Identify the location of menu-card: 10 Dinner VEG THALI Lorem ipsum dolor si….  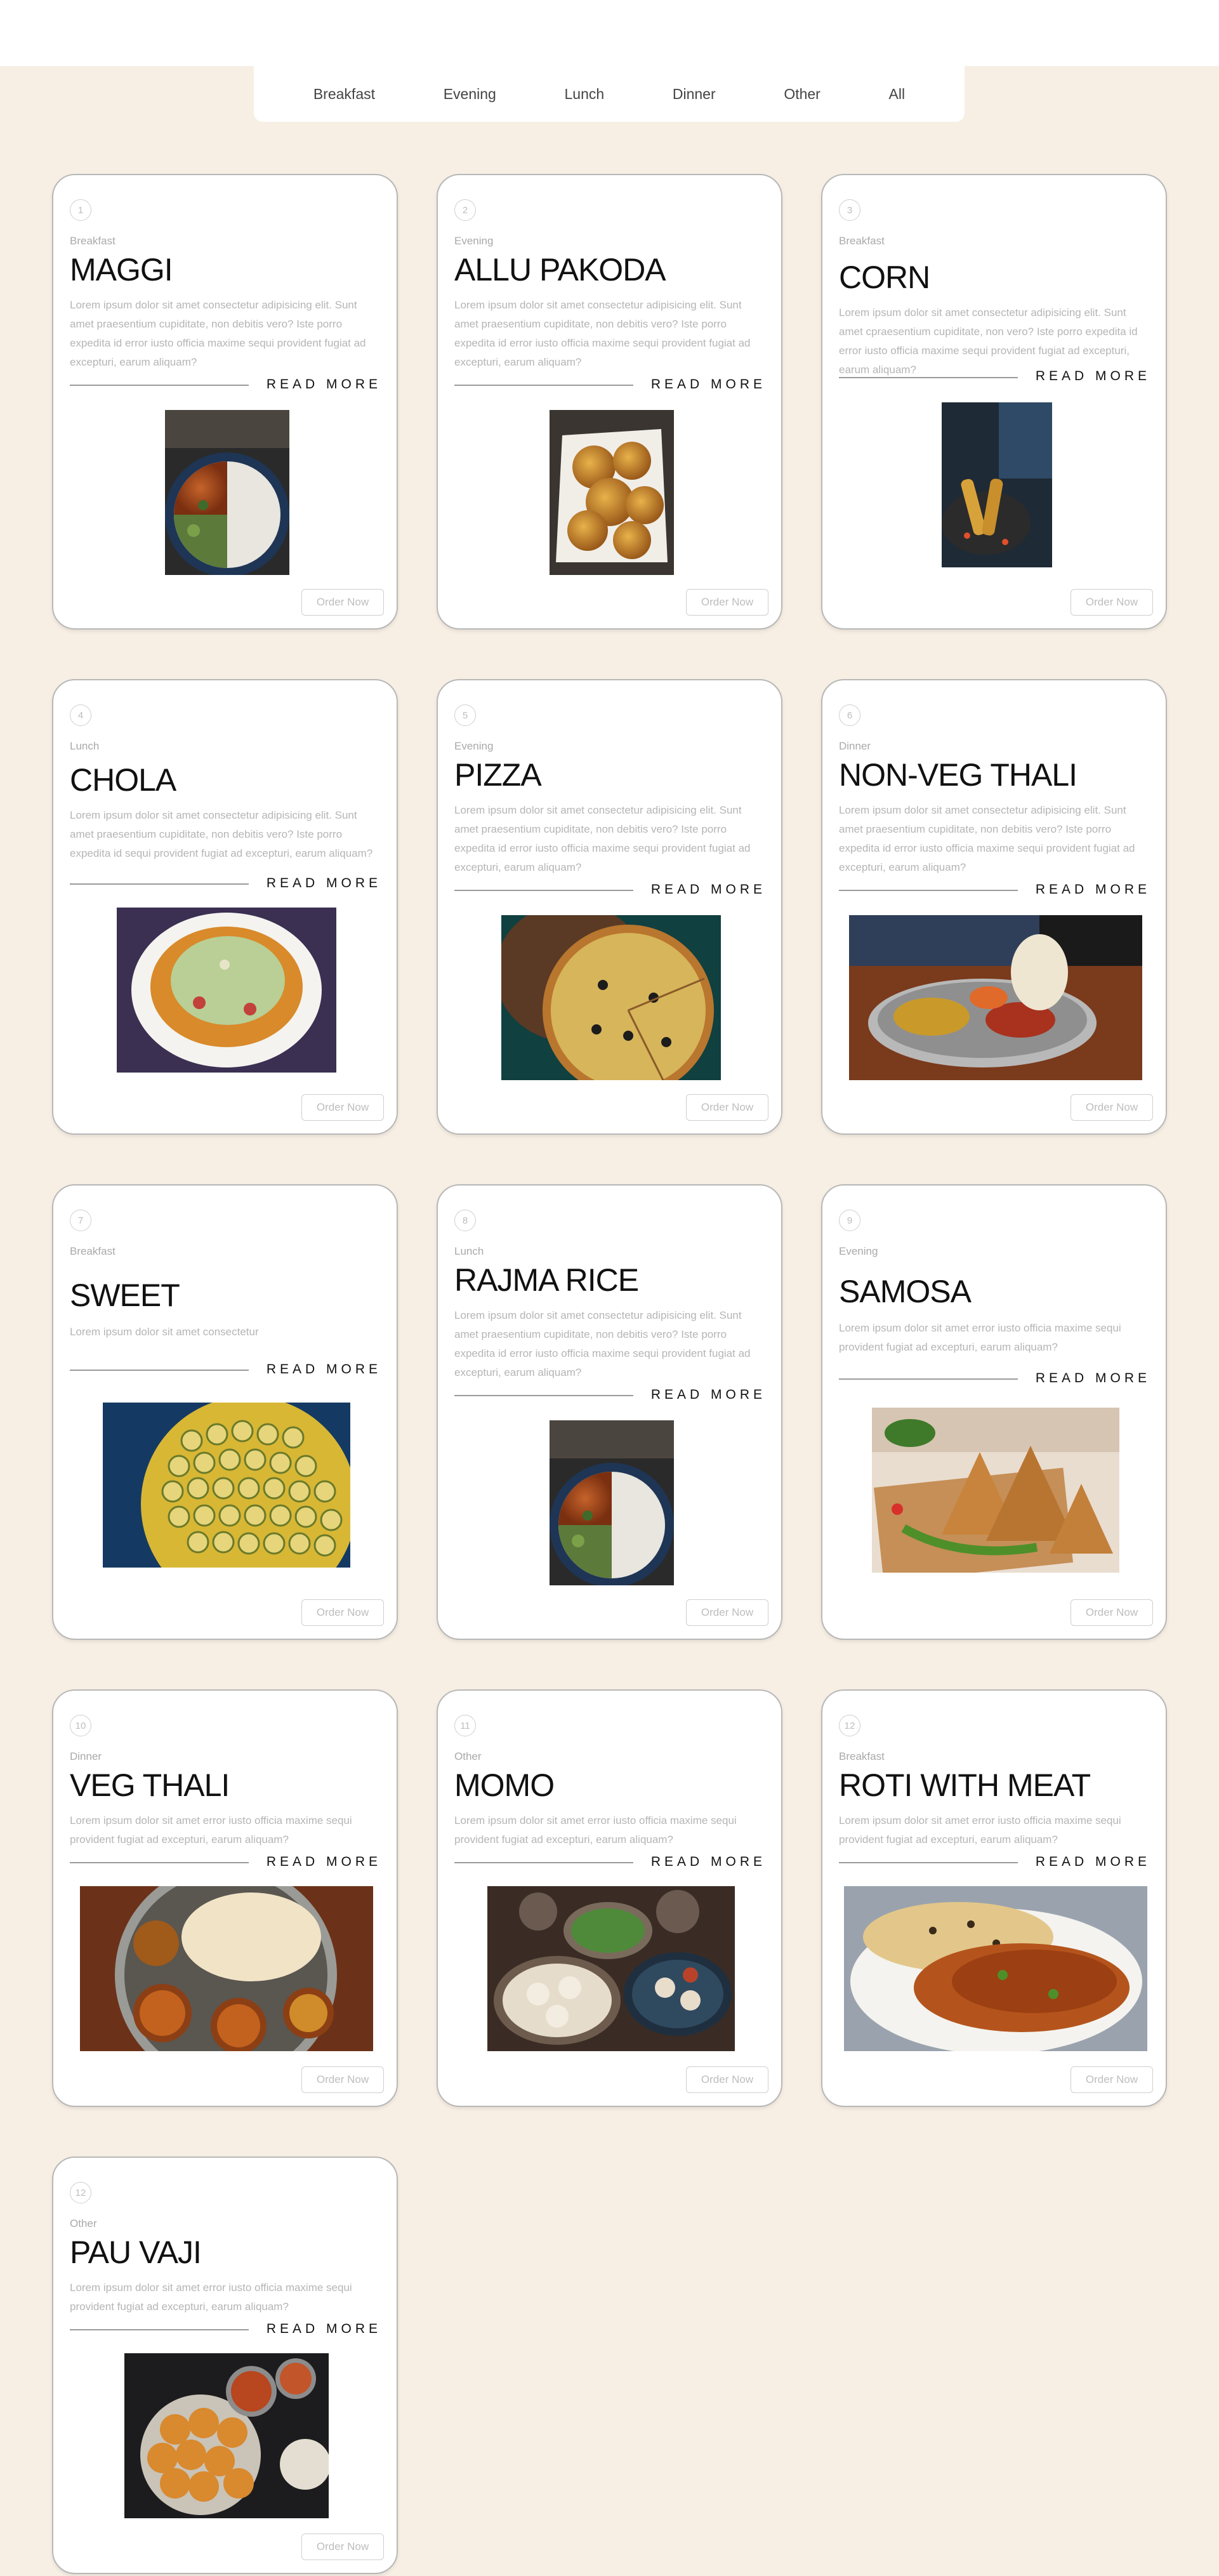
(225, 1898).